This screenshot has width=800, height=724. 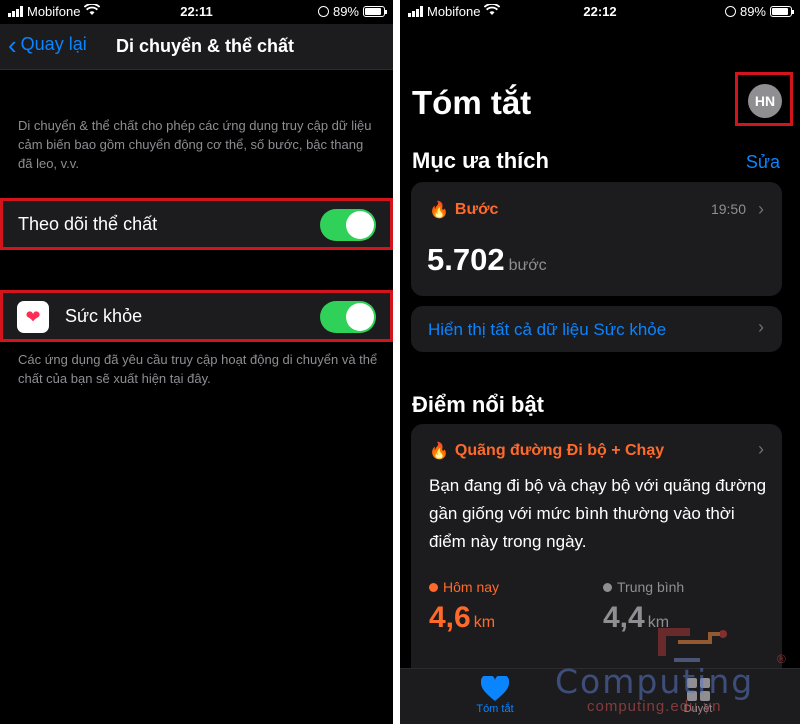 What do you see at coordinates (88, 224) in the screenshot?
I see `fitness-tracking-label: Theo dõi thể chất` at bounding box center [88, 224].